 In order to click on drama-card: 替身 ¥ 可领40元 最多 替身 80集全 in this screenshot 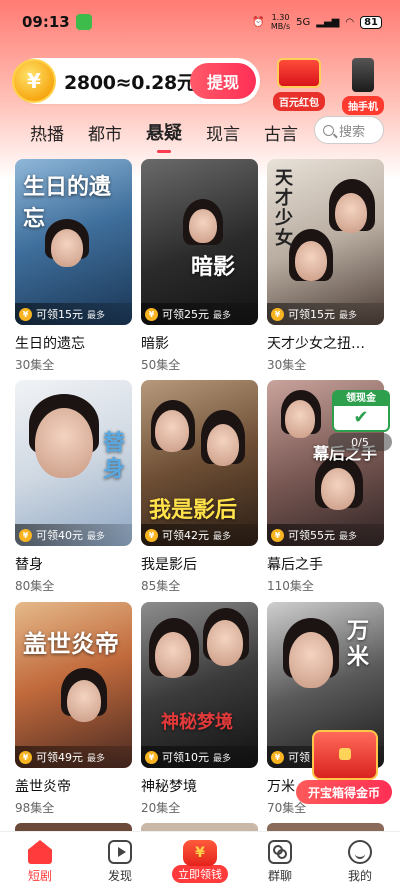, I will do `click(73, 487)`.